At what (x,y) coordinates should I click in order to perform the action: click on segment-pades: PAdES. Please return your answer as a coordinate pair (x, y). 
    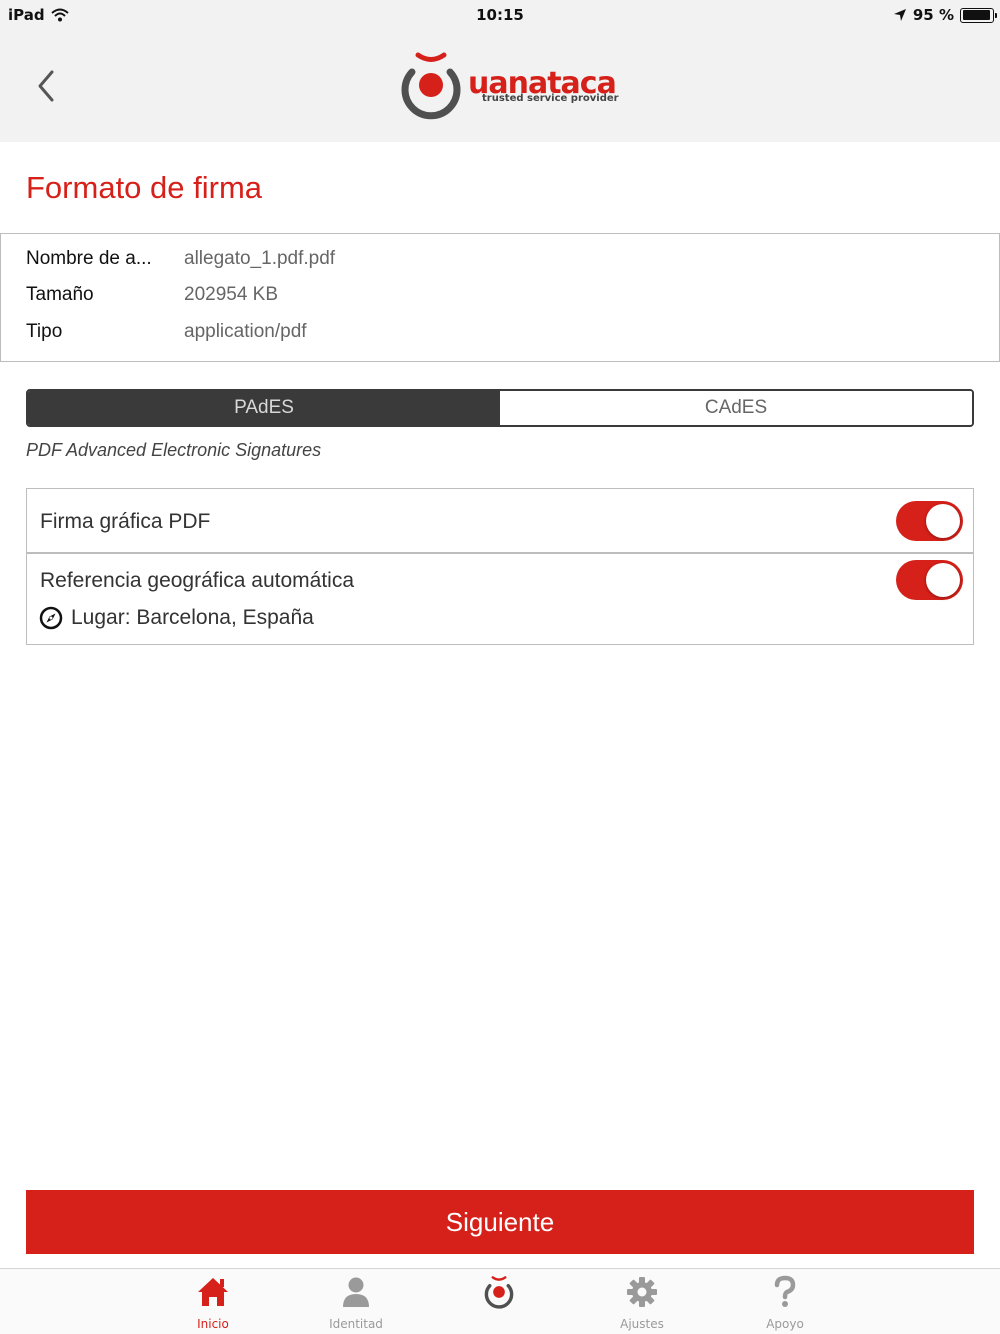
    Looking at the image, I should click on (264, 408).